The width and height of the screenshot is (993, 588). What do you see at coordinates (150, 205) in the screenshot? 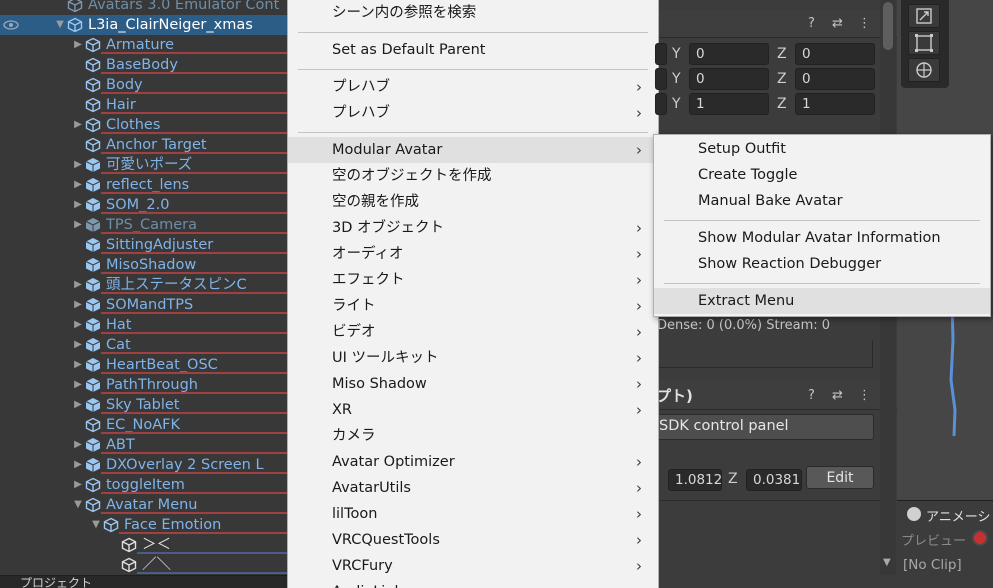
I see `hierarchy-item: ▶ SOM_2.0` at bounding box center [150, 205].